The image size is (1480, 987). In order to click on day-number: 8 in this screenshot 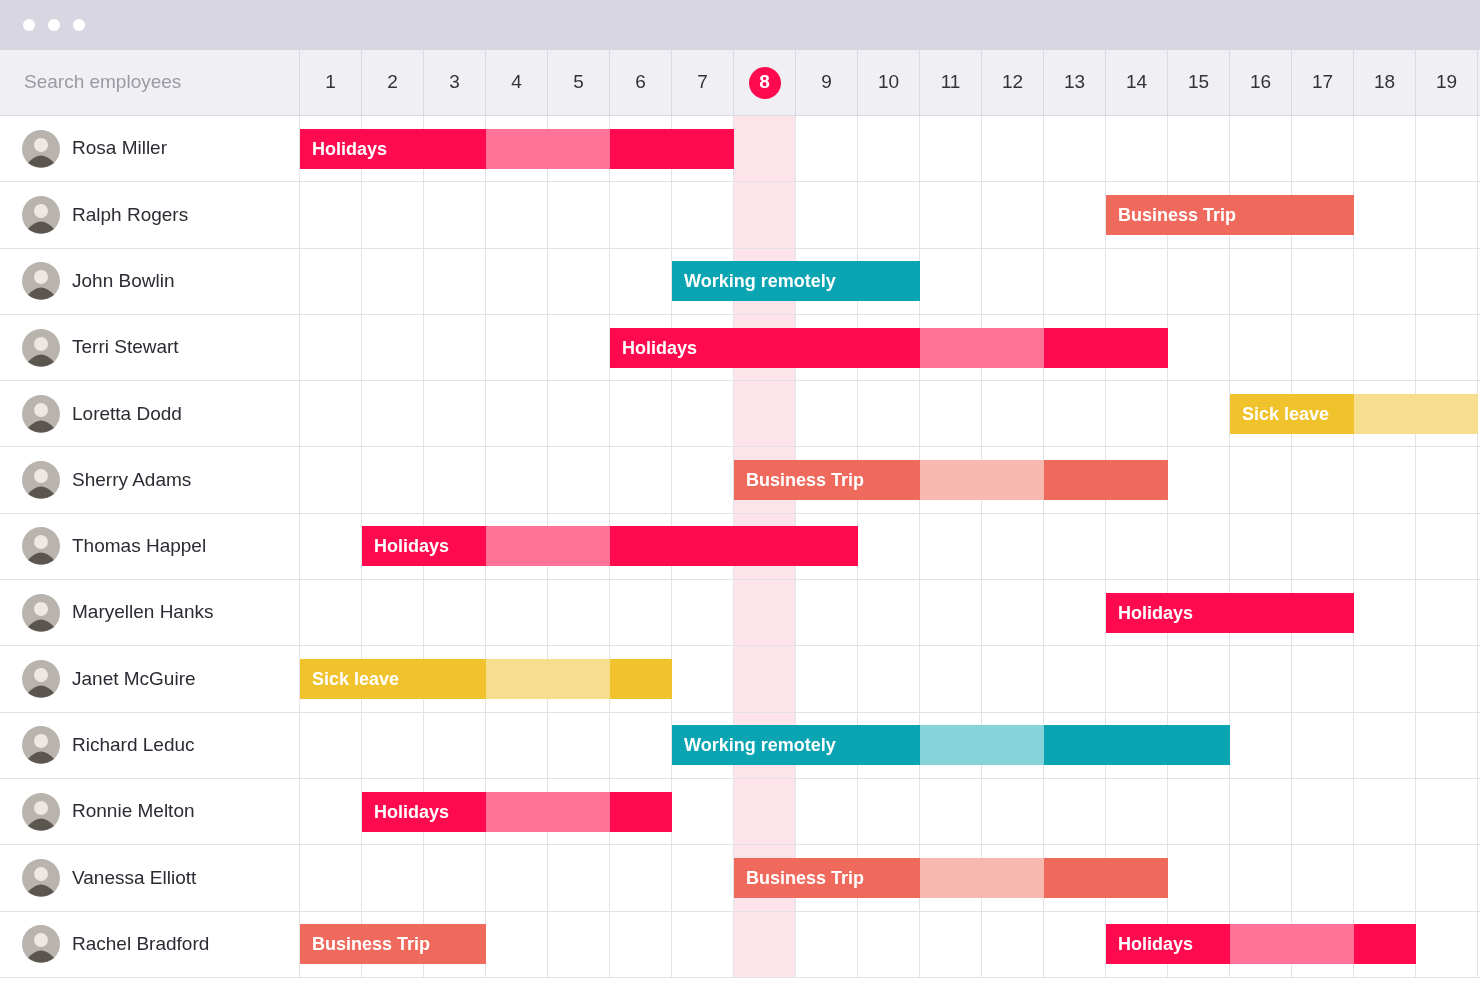, I will do `click(764, 82)`.